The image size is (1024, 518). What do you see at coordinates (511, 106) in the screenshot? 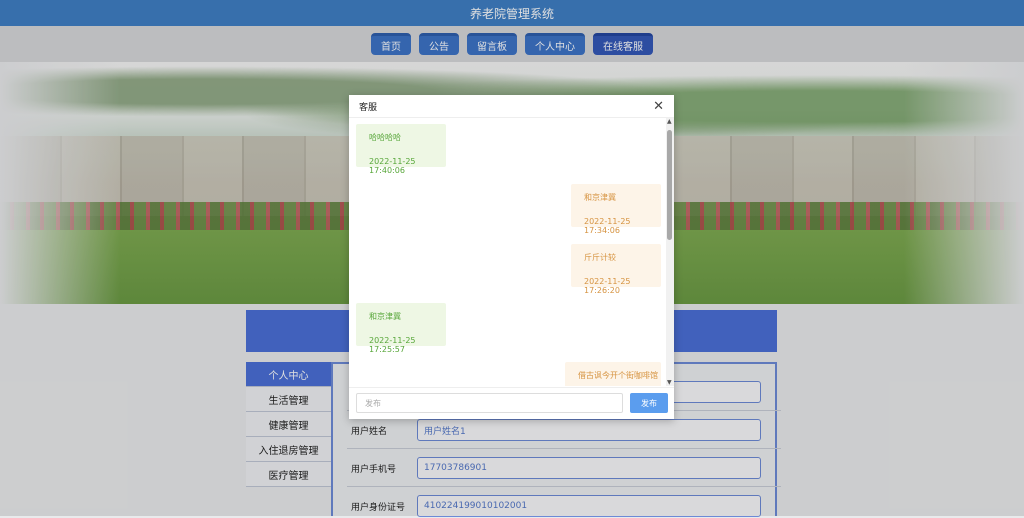
I see `dialog-header: 客服 ✕` at bounding box center [511, 106].